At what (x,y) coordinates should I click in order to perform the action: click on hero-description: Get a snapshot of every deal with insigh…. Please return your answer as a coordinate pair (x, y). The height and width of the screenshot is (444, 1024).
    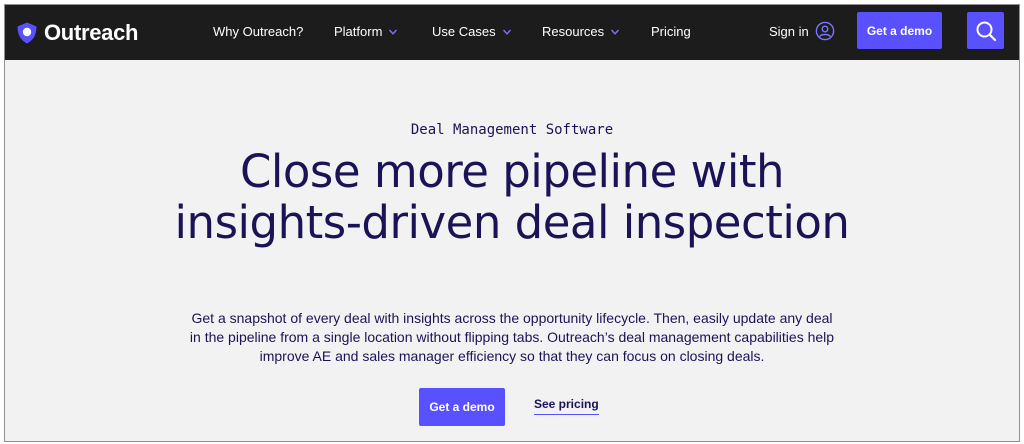
    Looking at the image, I should click on (512, 337).